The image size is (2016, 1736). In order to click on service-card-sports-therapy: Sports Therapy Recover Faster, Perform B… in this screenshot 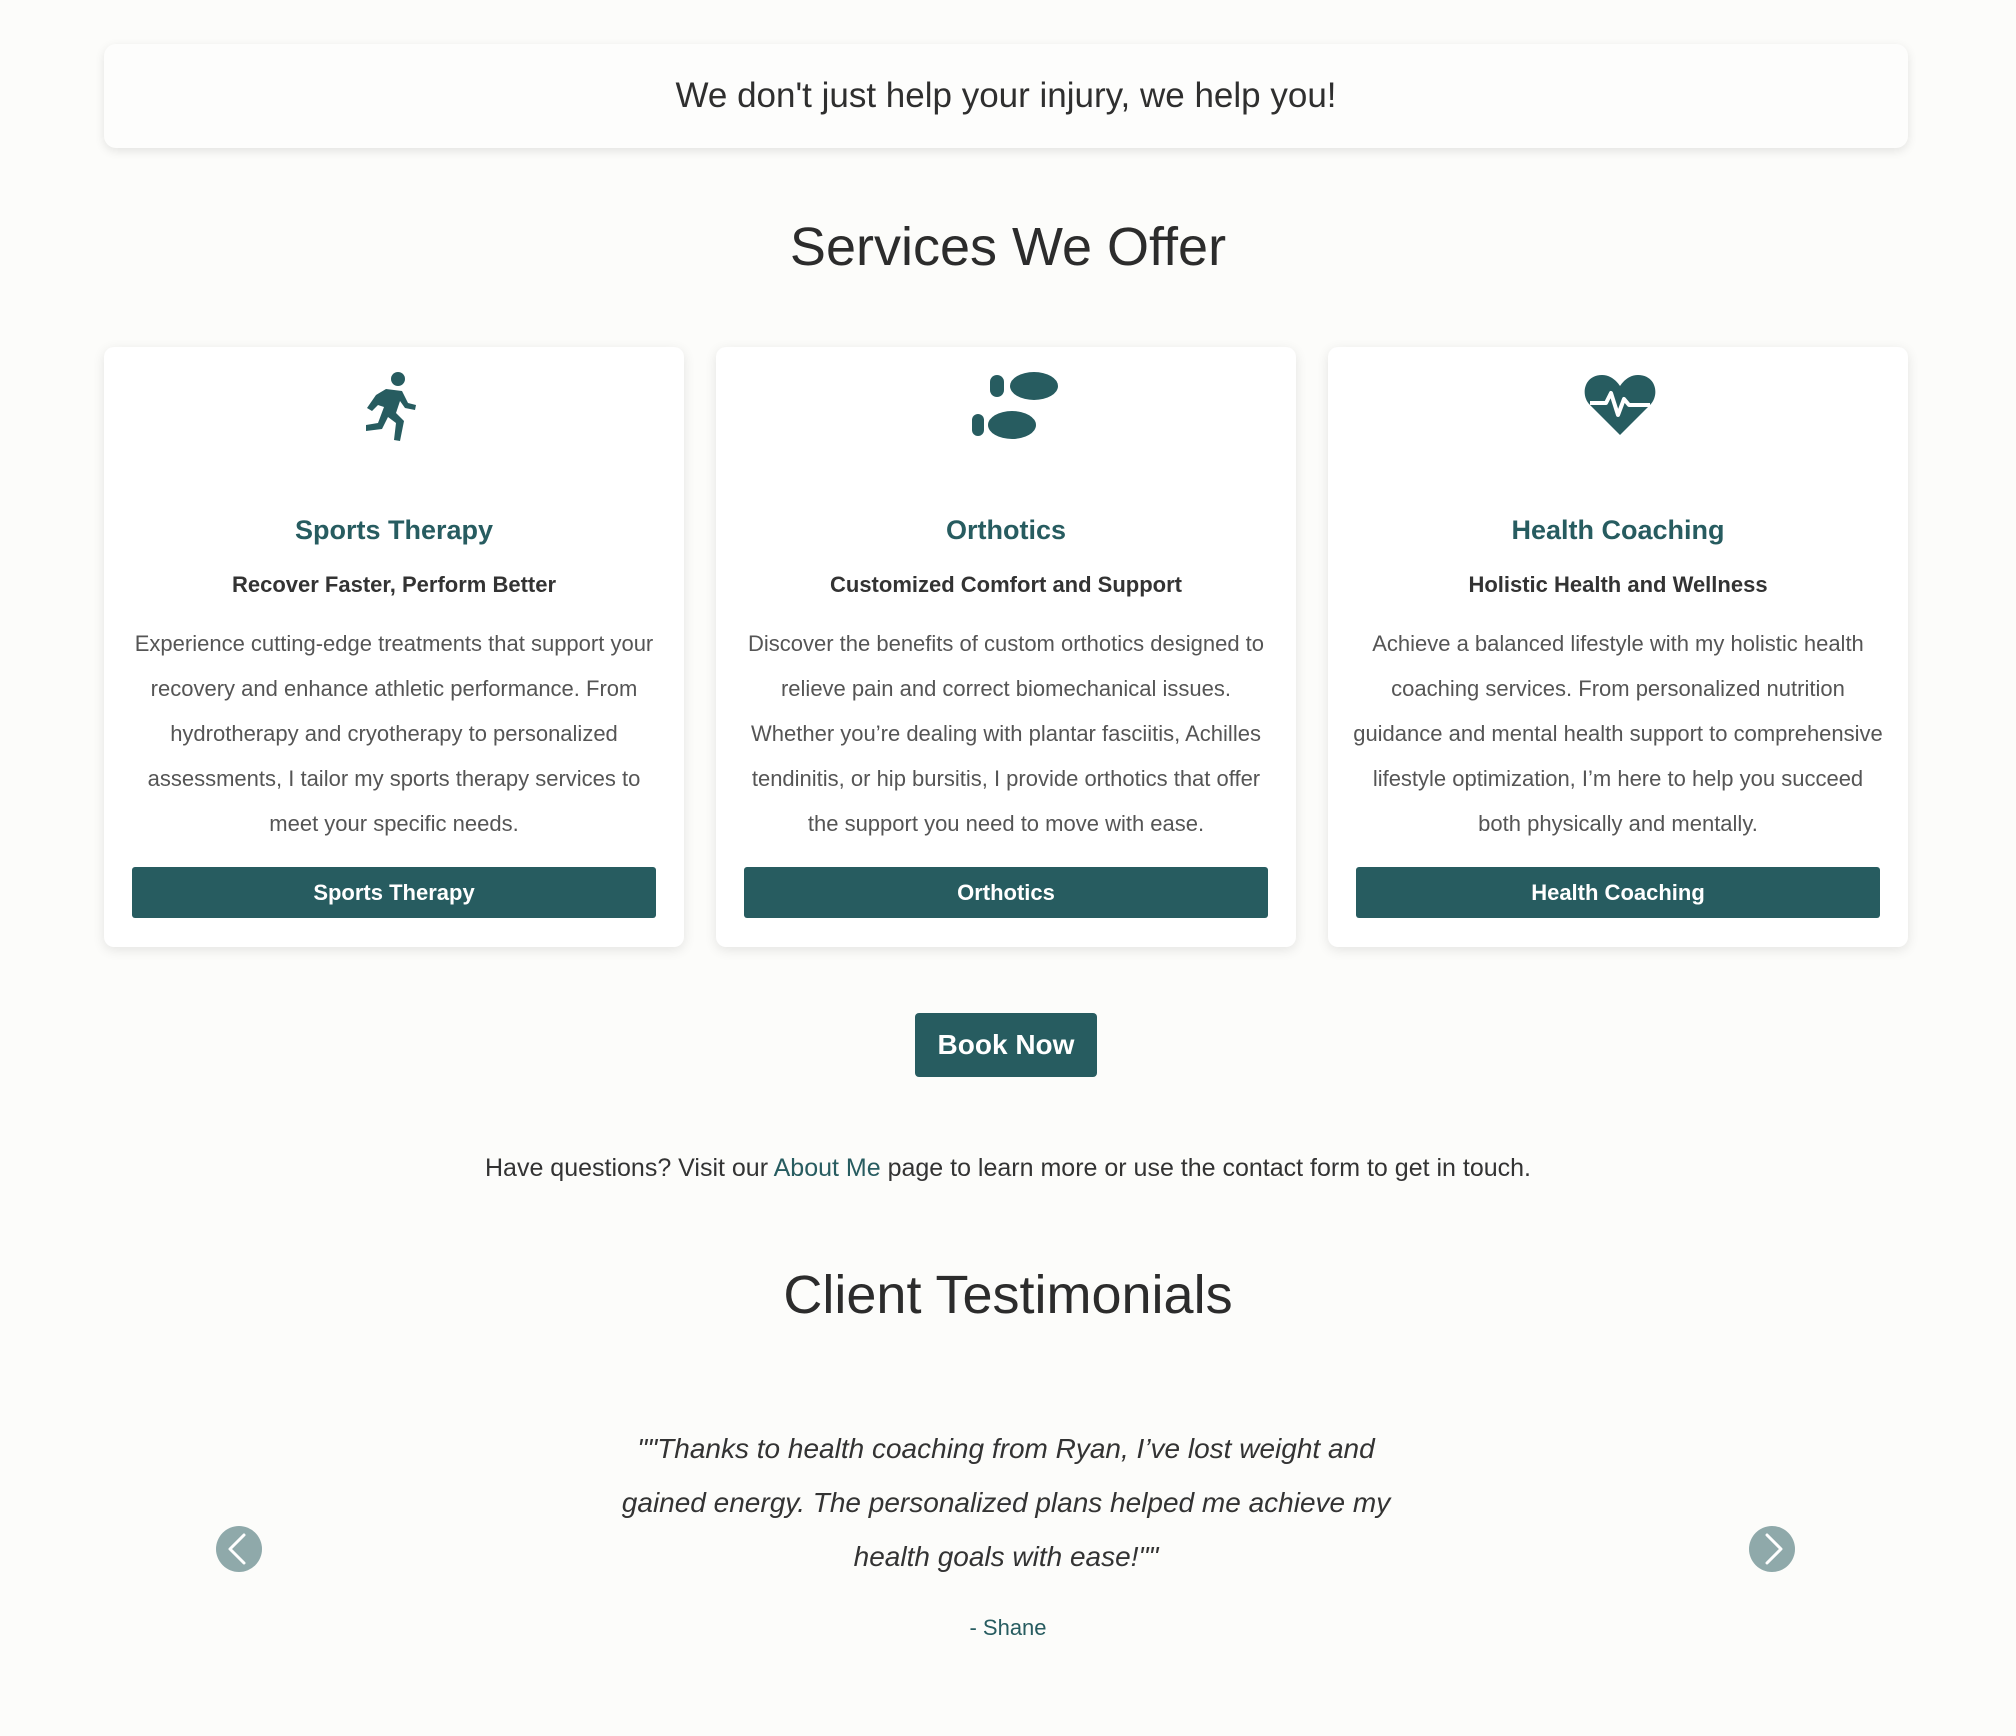, I will do `click(394, 647)`.